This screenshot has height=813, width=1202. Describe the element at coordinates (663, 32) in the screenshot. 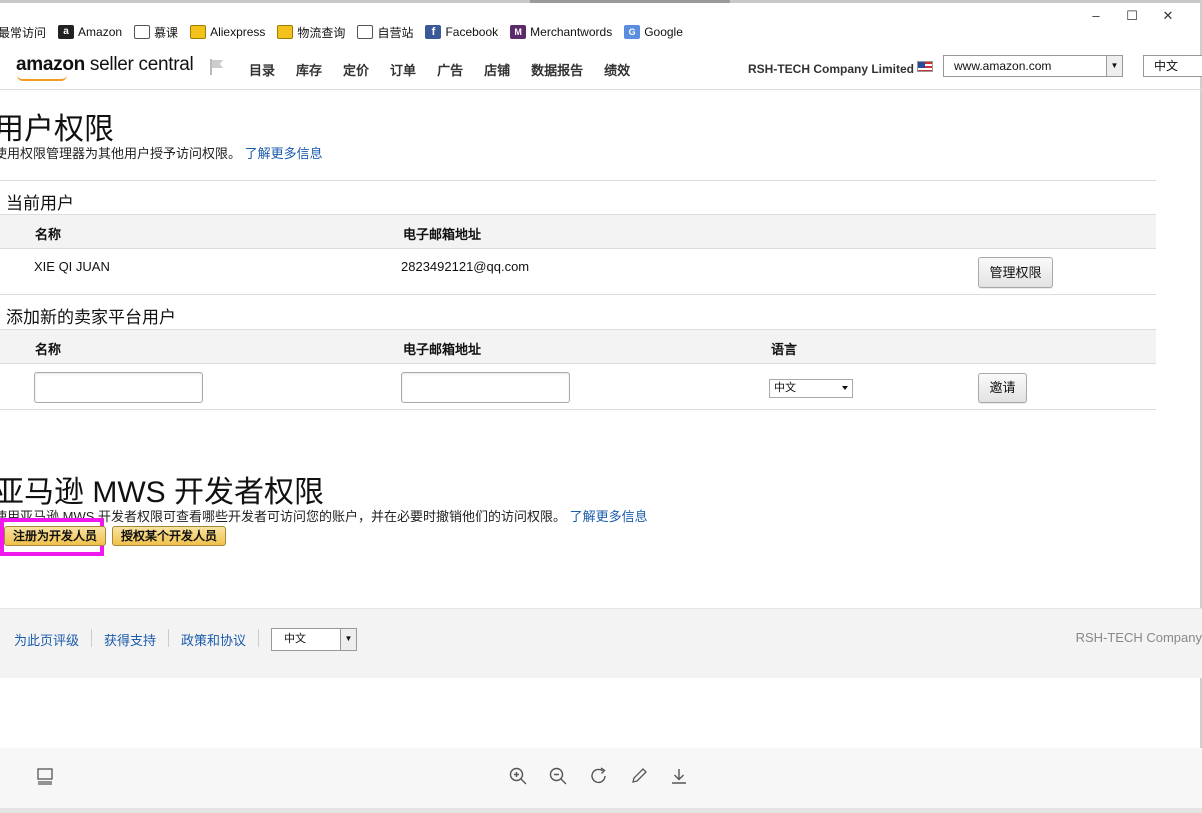

I see `bookmark-label: Google` at that location.